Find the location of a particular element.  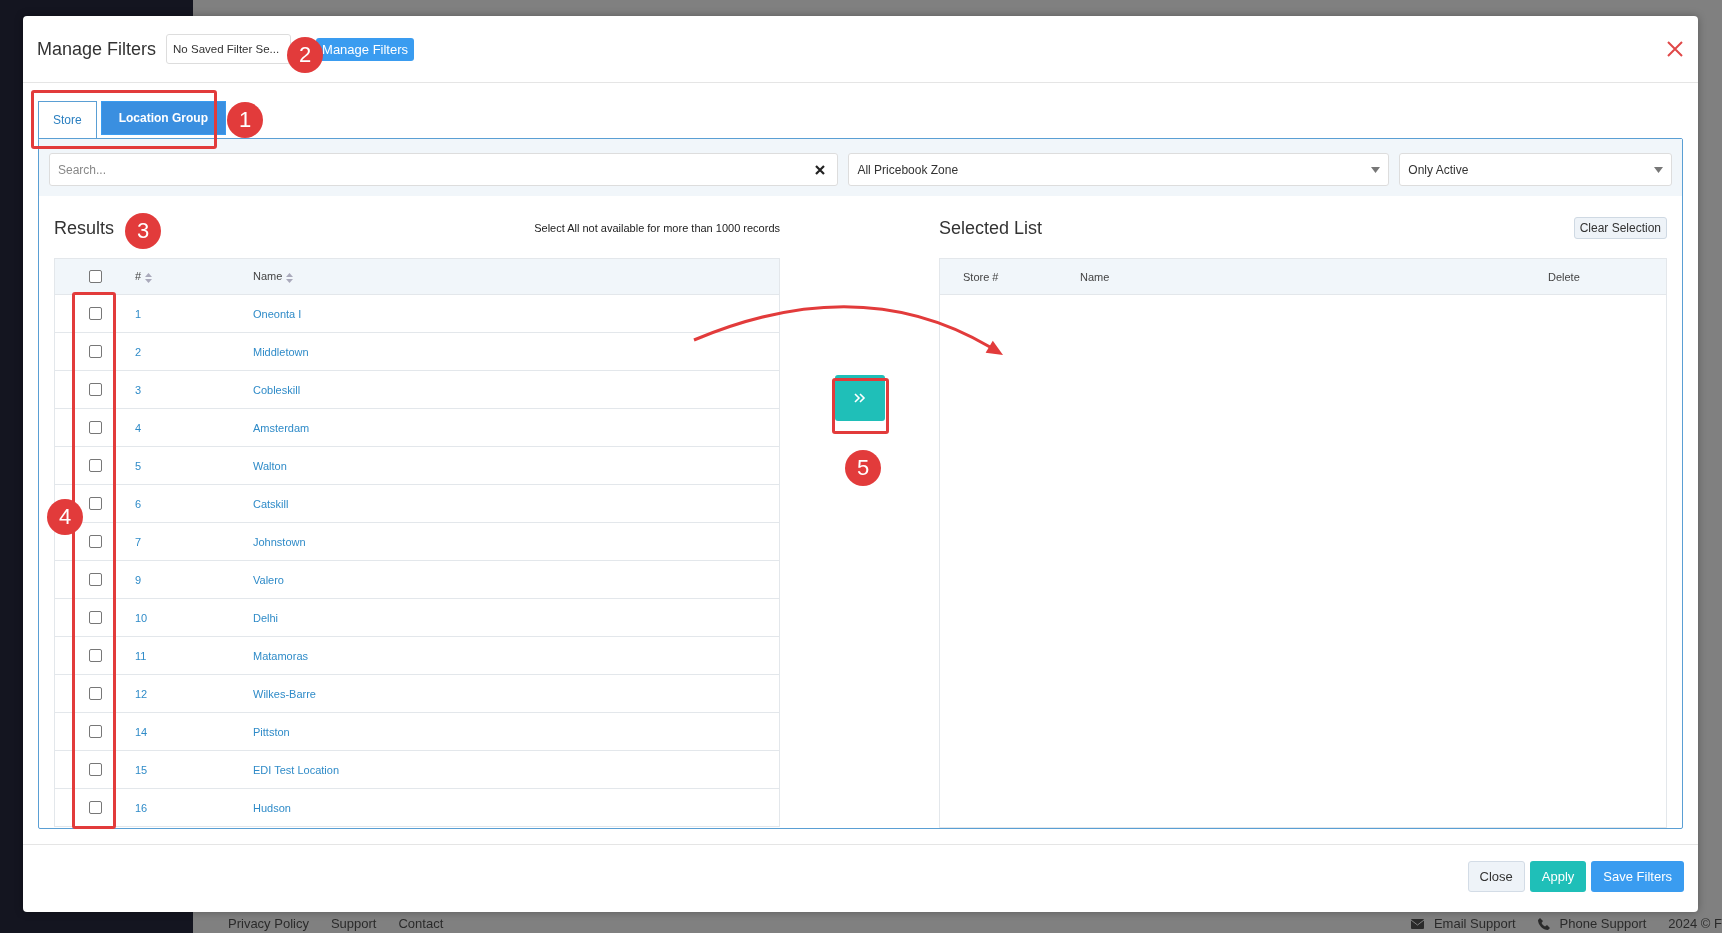

footer-link: Privacy Policy is located at coordinates (268, 923).